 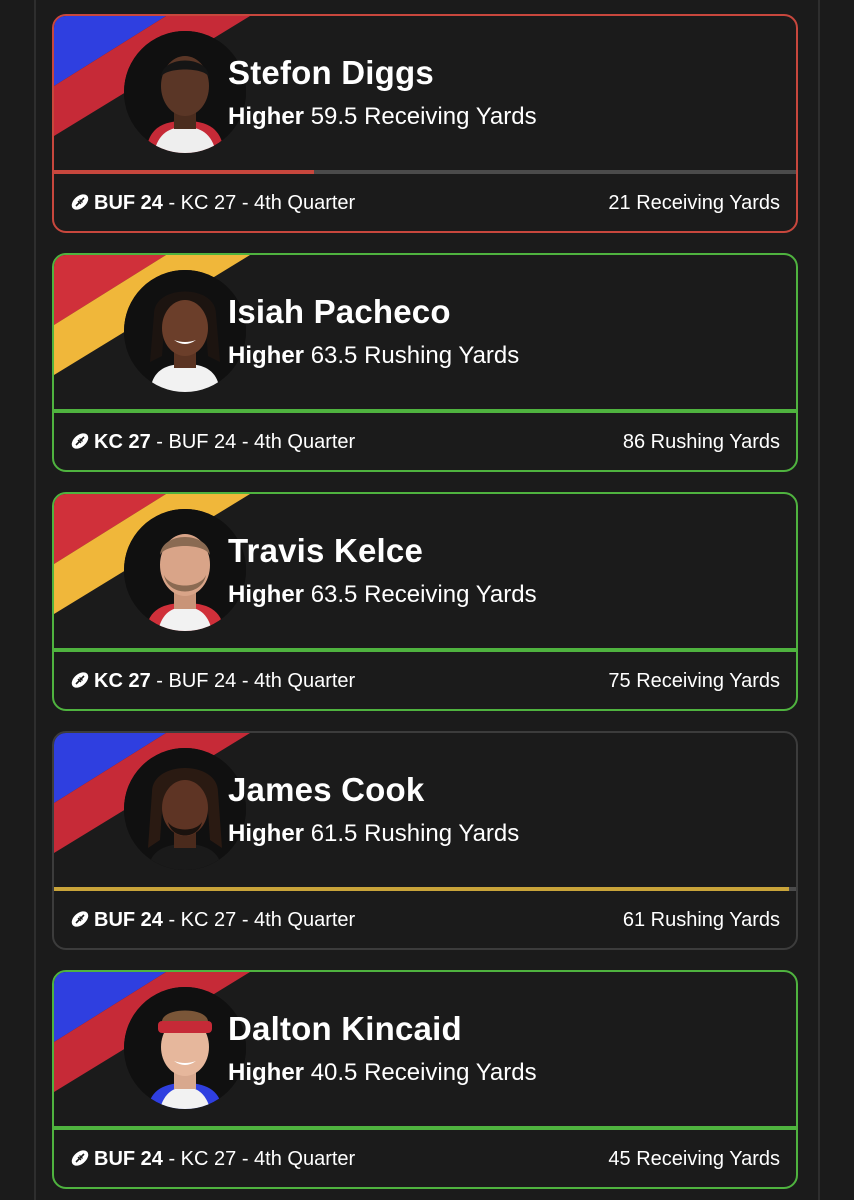 What do you see at coordinates (819, 600) in the screenshot?
I see `right-rail` at bounding box center [819, 600].